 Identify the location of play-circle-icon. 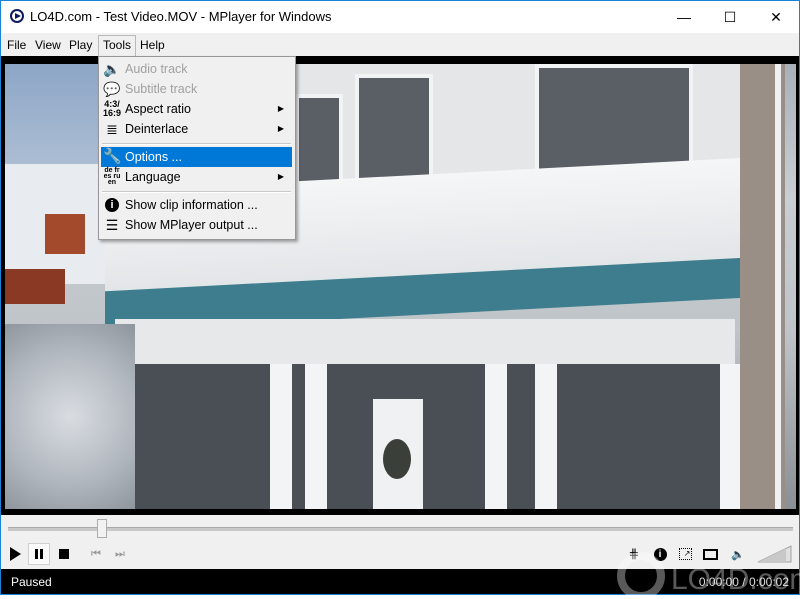
(17, 16).